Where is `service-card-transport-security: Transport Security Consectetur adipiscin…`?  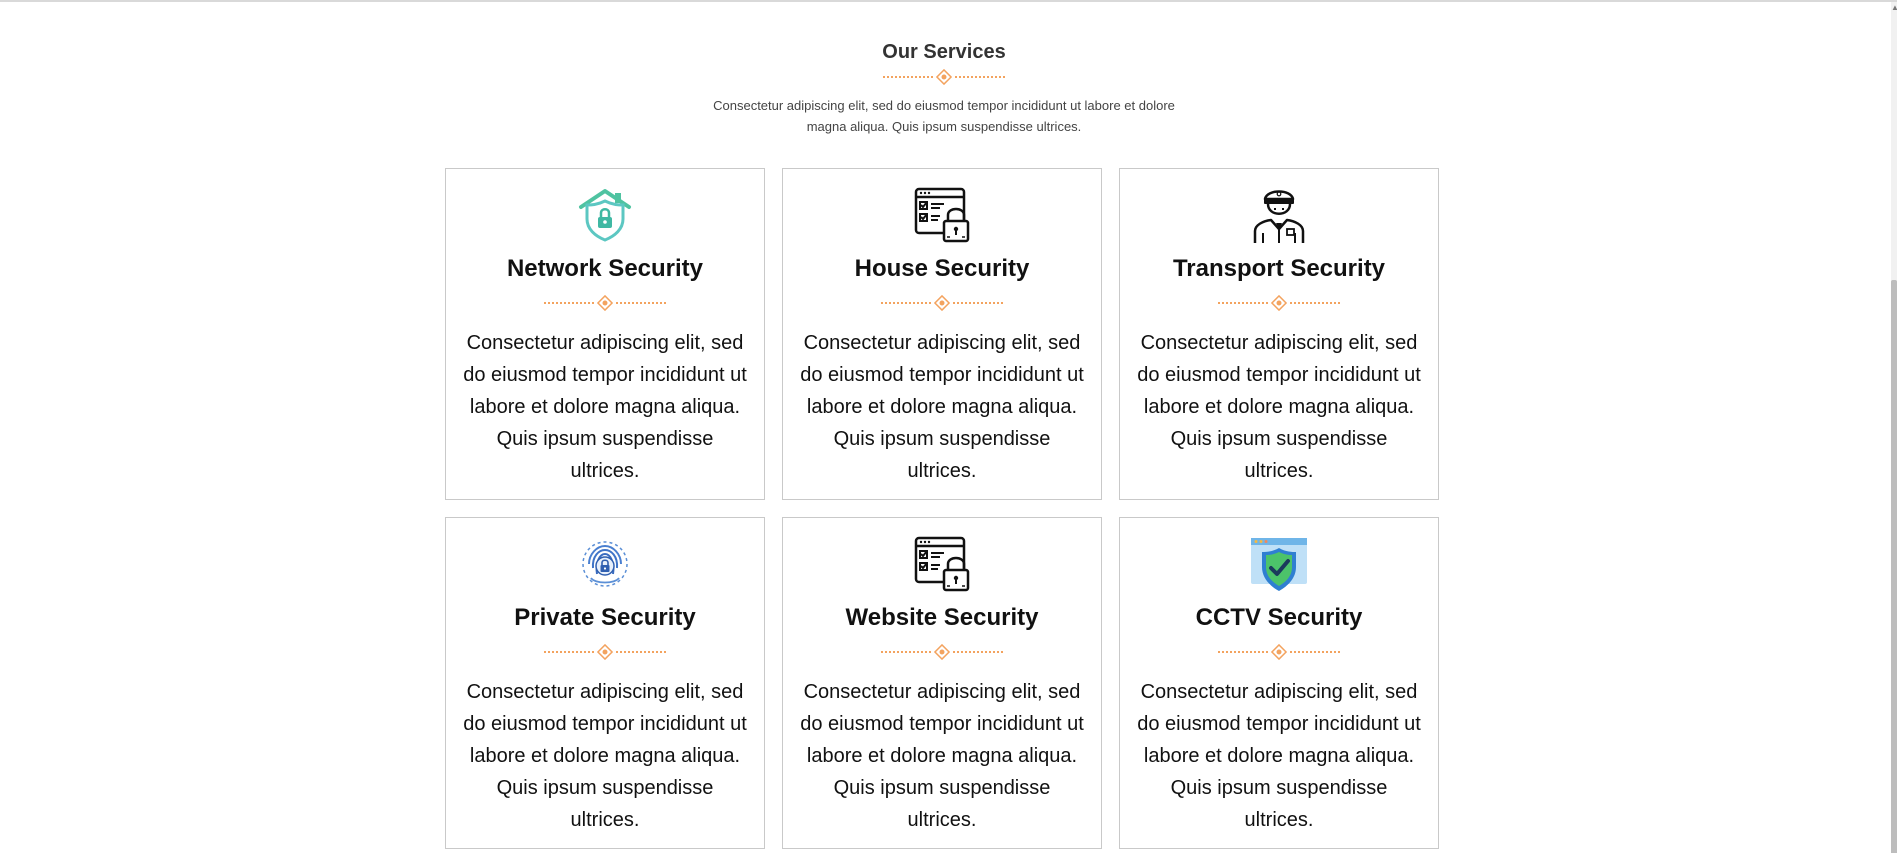
service-card-transport-security: Transport Security Consectetur adipiscin… is located at coordinates (1279, 334).